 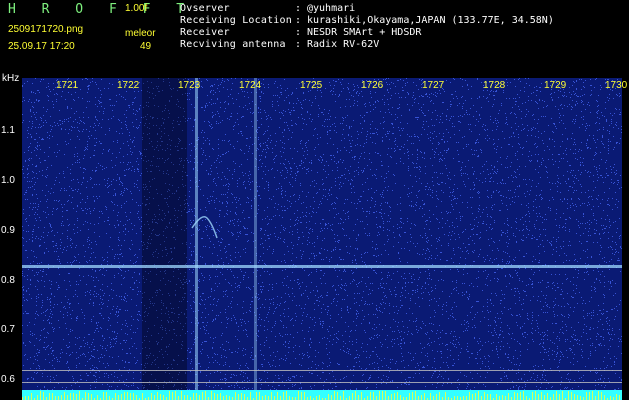 What do you see at coordinates (372, 85) in the screenshot?
I see `freq-label-1726: 1726` at bounding box center [372, 85].